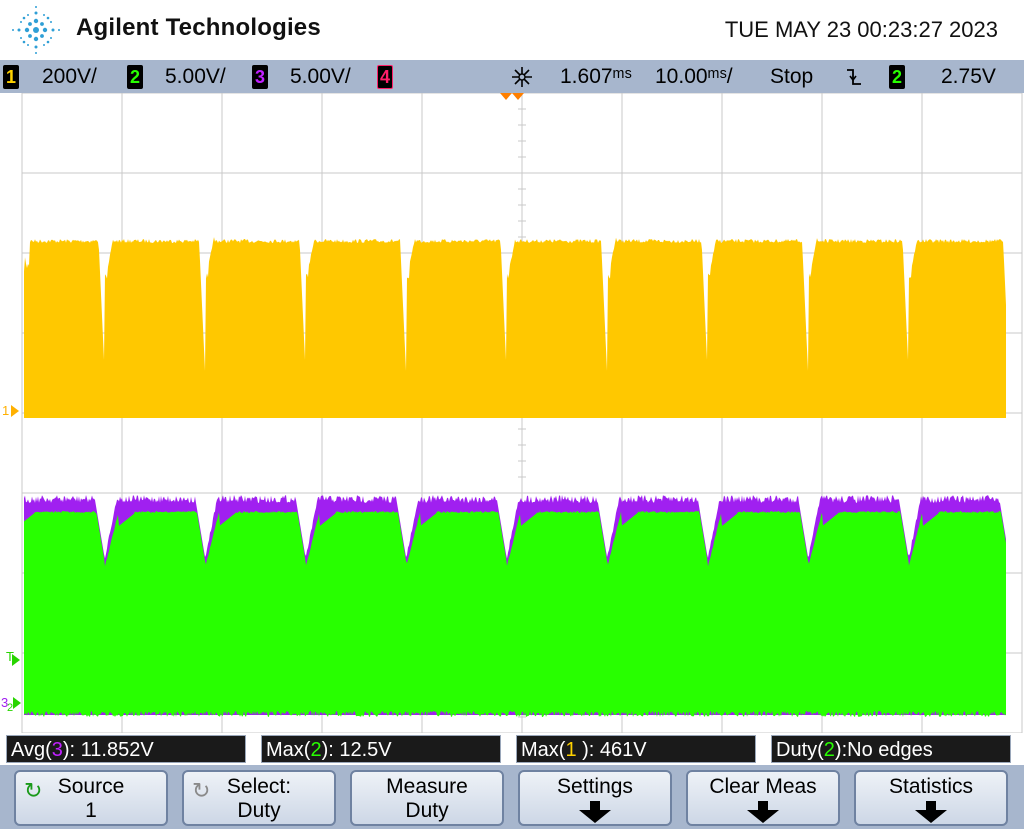  I want to click on ch1-ground-marker: 1, so click(10, 410).